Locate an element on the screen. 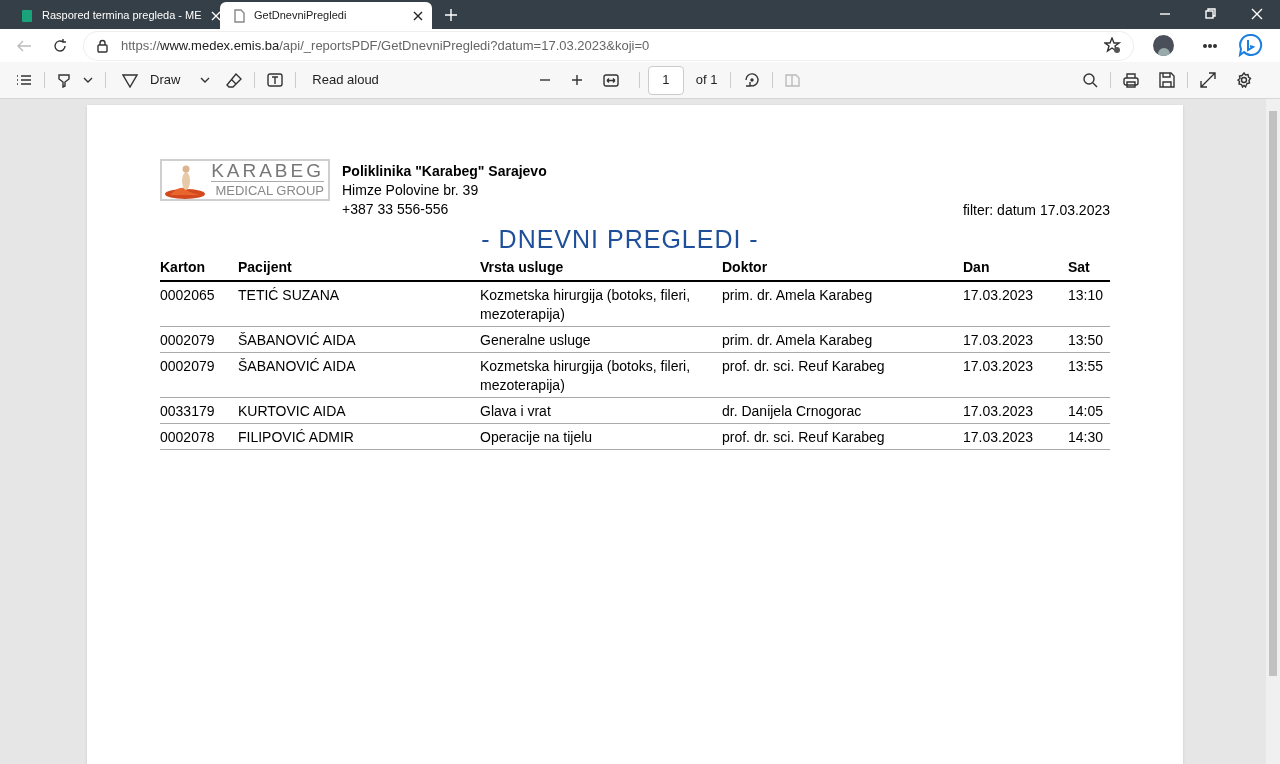  pen-icon is located at coordinates (130, 80).